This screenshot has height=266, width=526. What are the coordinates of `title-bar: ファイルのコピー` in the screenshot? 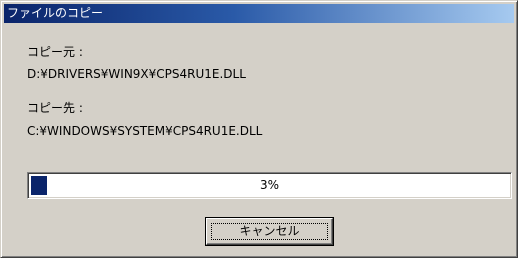 It's located at (259, 13).